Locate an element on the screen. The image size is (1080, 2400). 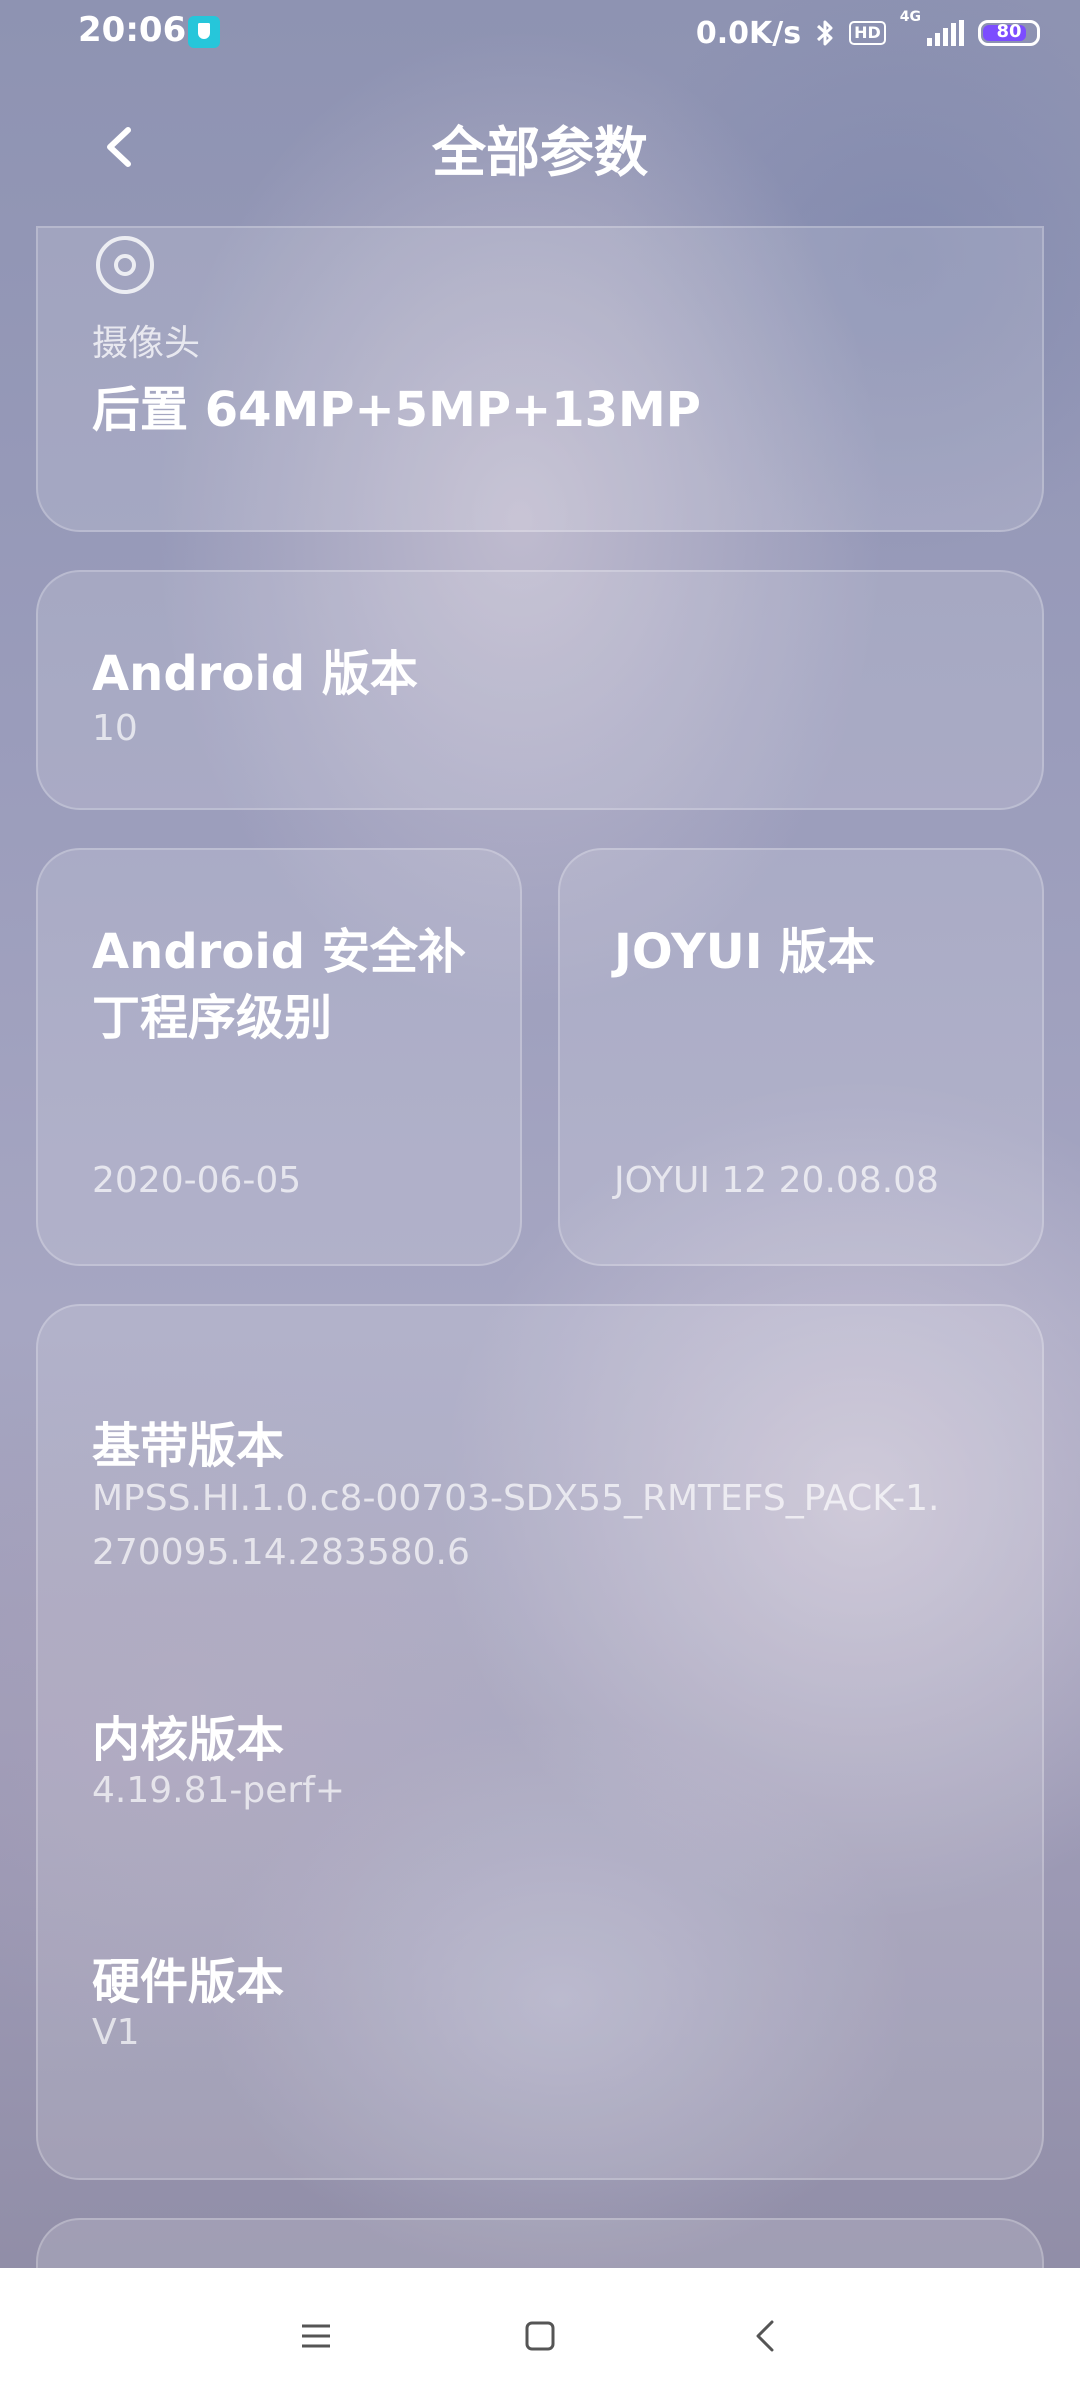
security-shield-icon is located at coordinates (204, 32).